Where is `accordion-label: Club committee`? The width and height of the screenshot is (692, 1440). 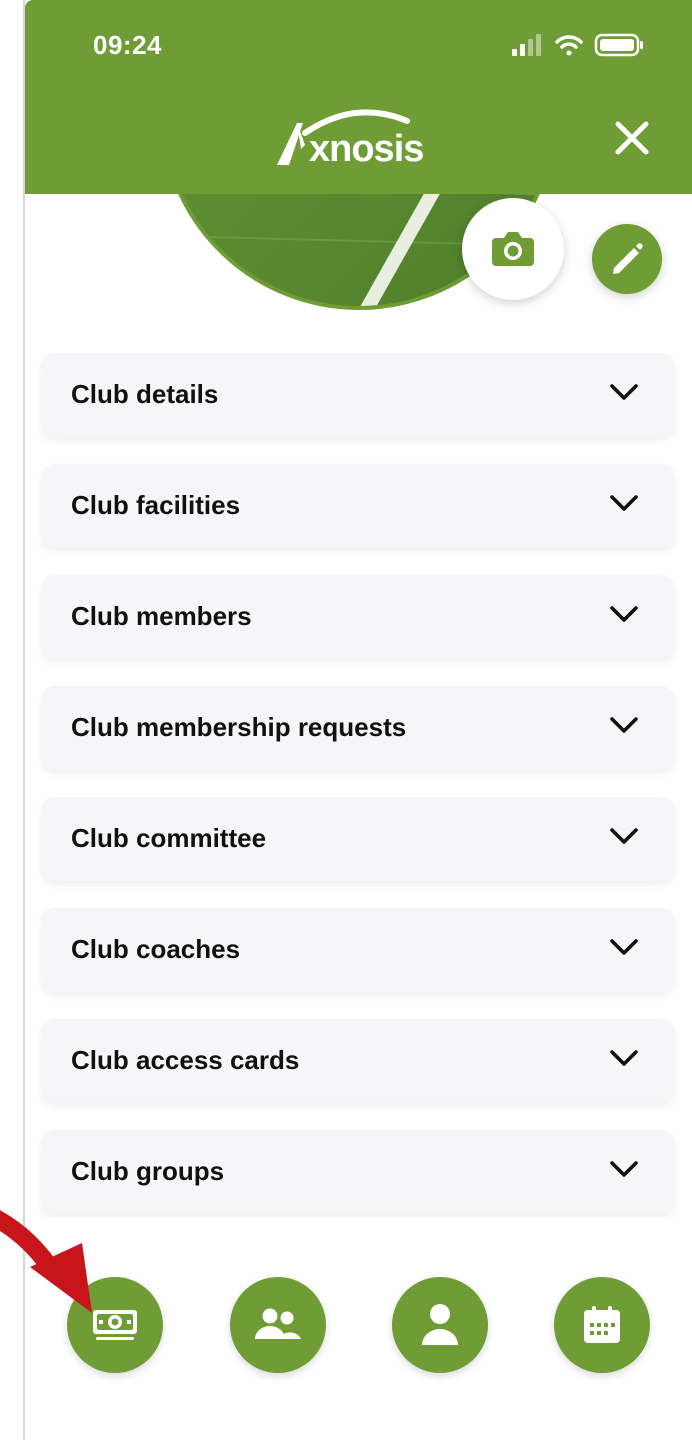 accordion-label: Club committee is located at coordinates (169, 838).